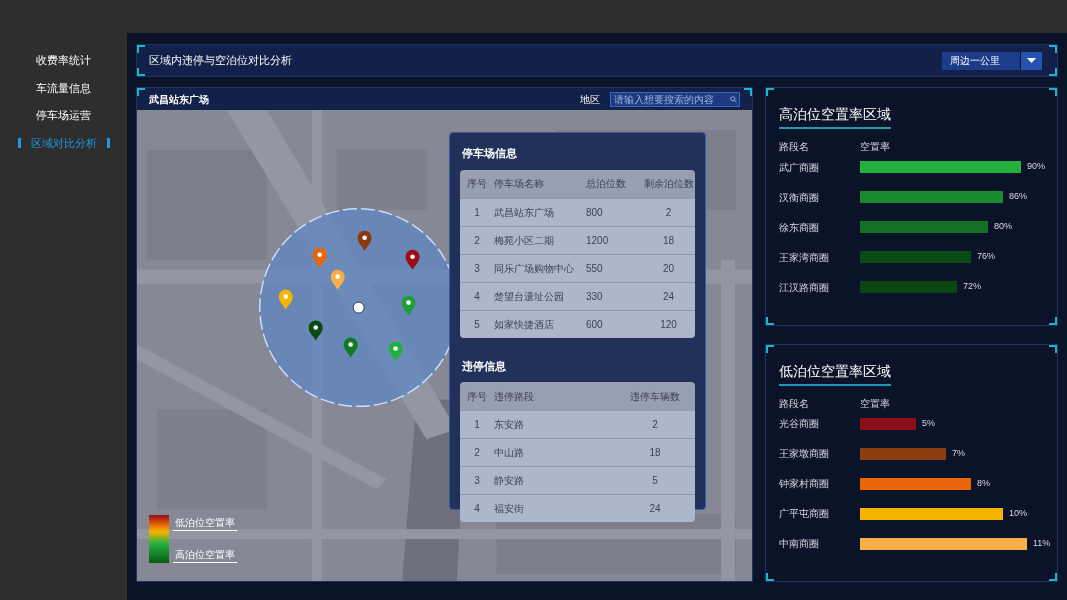  I want to click on column-header: 停车场名称, so click(519, 184).